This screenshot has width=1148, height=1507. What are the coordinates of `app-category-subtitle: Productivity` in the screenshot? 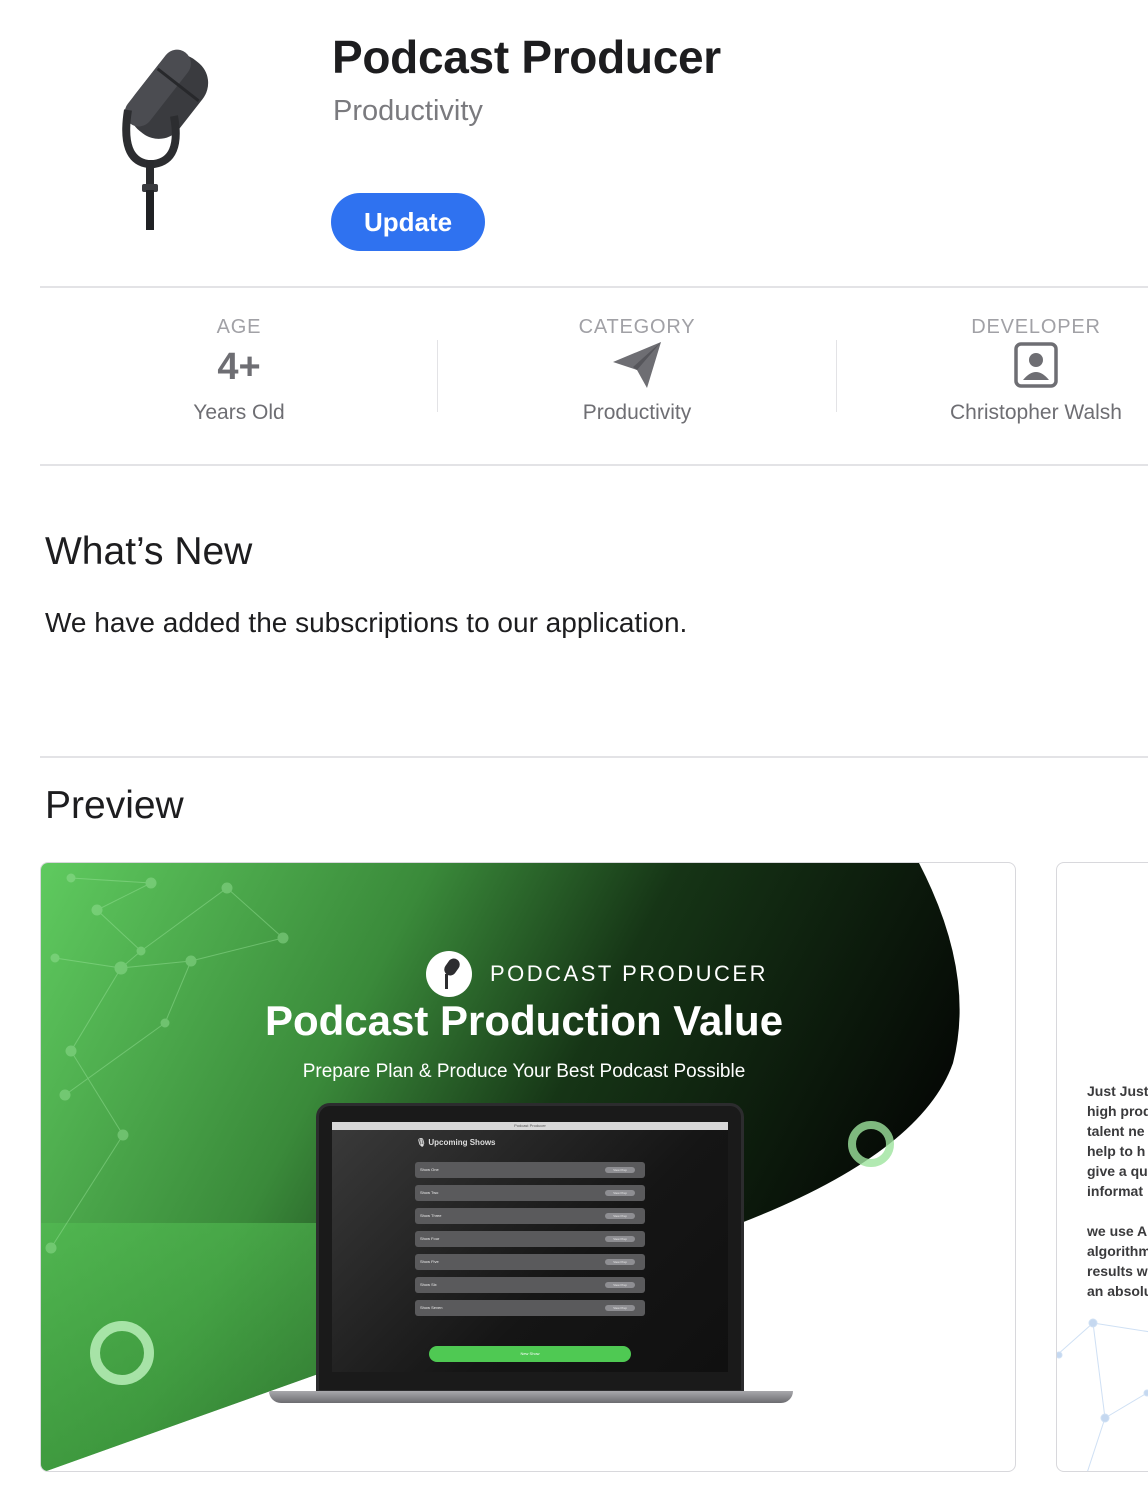 It's located at (408, 111).